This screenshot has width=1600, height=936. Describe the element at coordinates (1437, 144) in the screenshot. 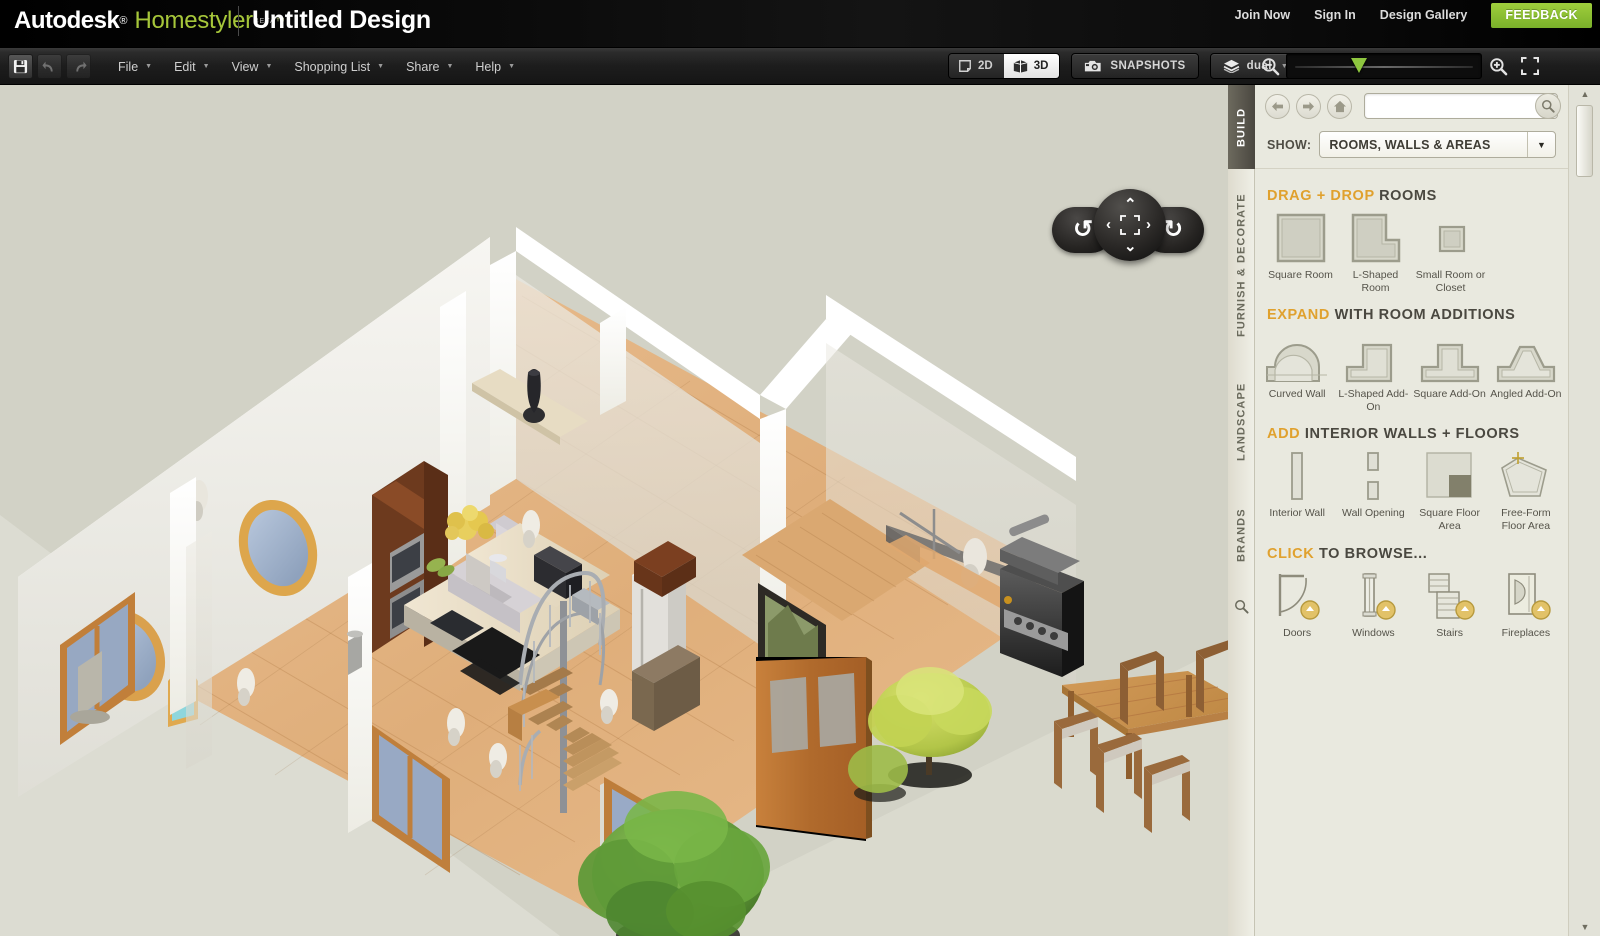

I see `show-dropdown: ROOMS, WALLS & AREAS ▼` at that location.